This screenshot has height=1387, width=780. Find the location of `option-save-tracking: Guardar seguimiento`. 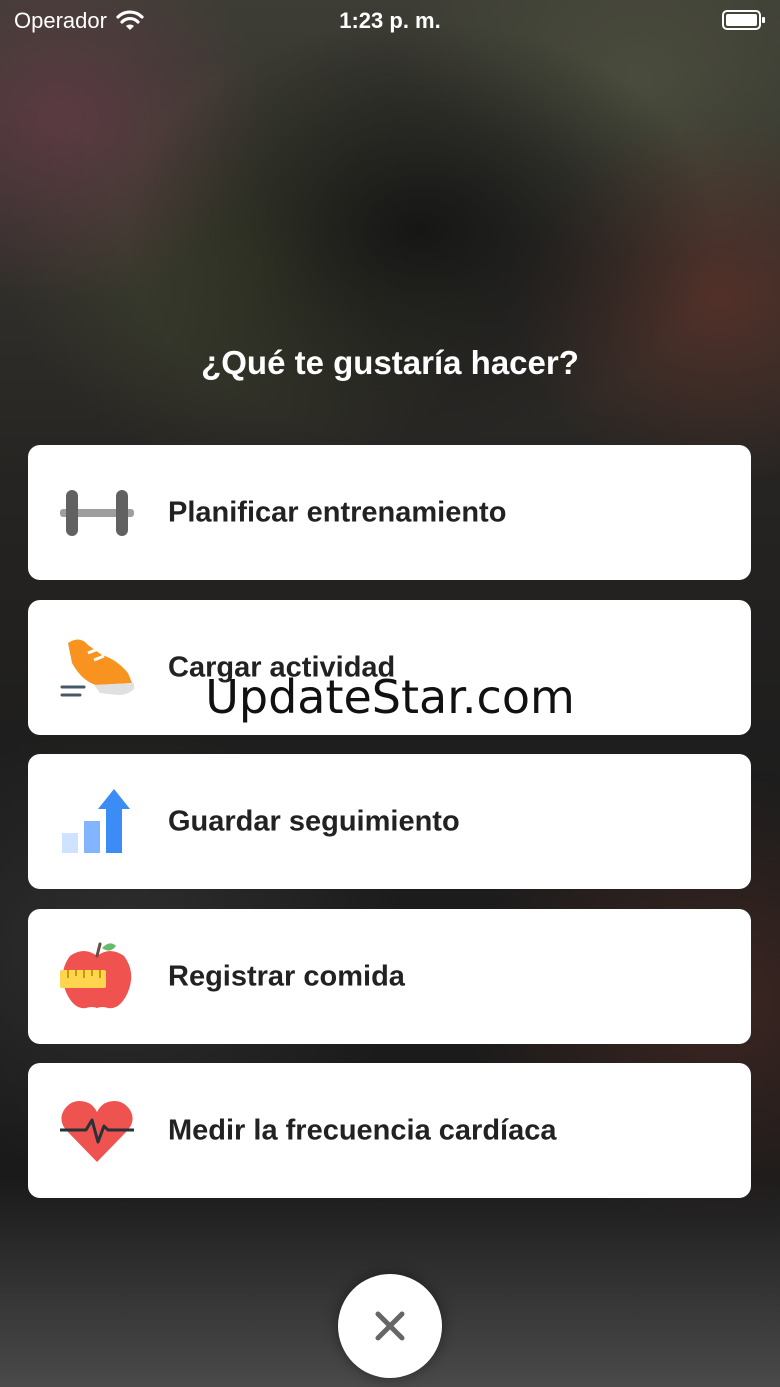

option-save-tracking: Guardar seguimiento is located at coordinates (389, 821).